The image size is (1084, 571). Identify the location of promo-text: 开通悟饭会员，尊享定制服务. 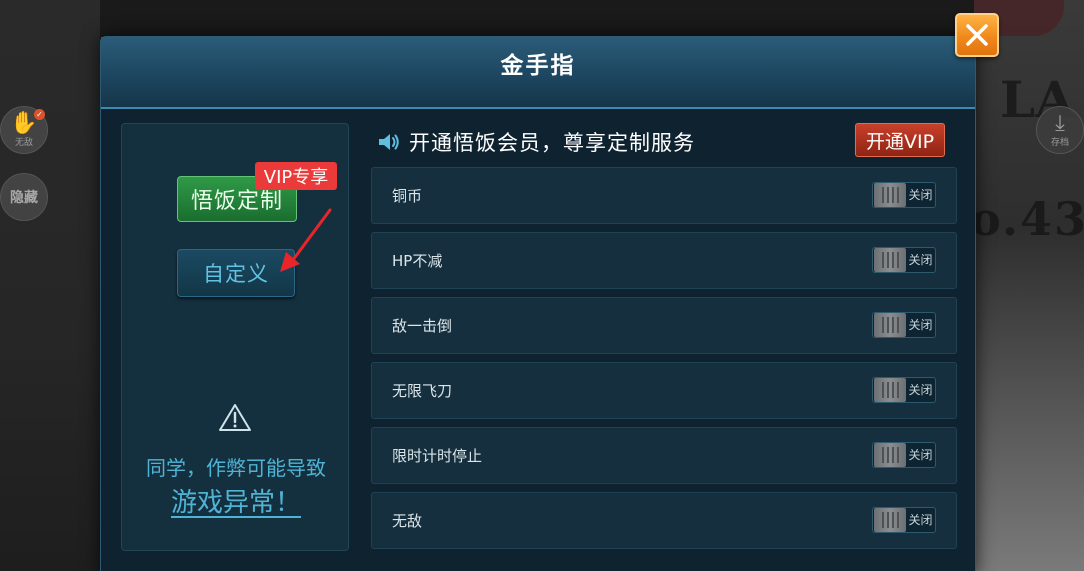
(552, 143).